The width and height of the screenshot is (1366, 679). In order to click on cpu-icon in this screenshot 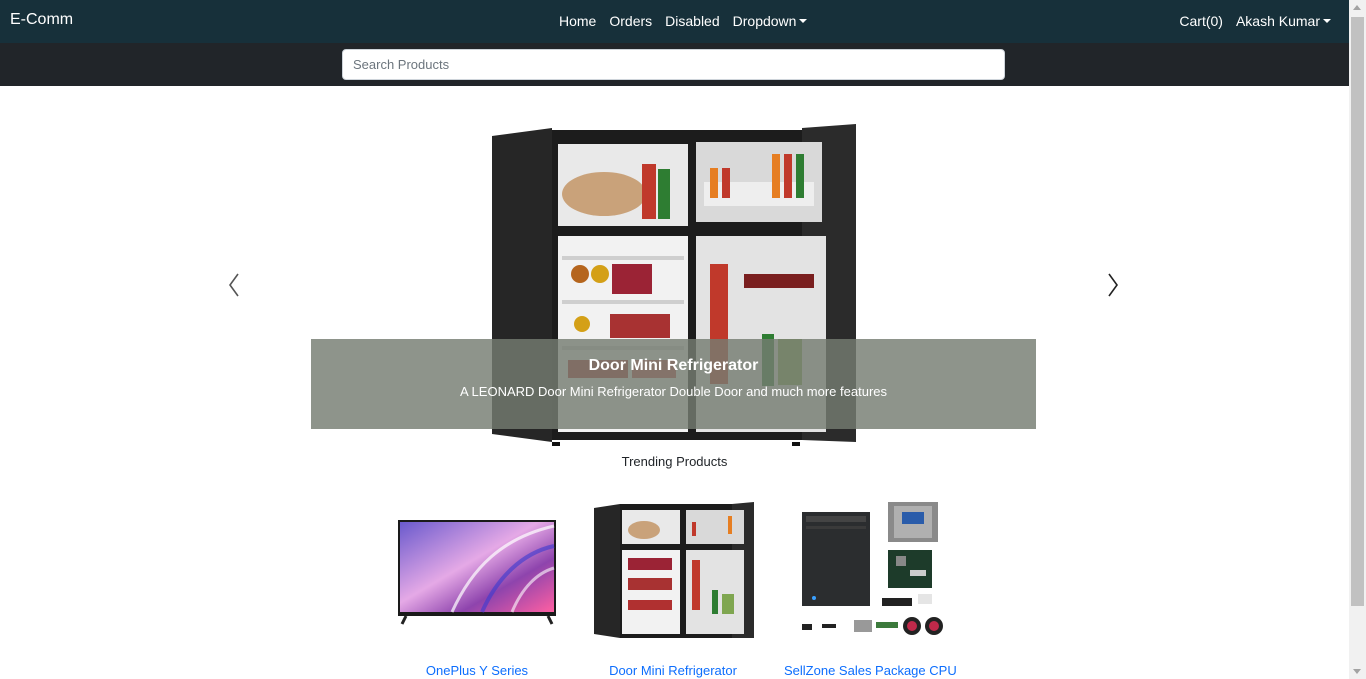, I will do `click(869, 571)`.